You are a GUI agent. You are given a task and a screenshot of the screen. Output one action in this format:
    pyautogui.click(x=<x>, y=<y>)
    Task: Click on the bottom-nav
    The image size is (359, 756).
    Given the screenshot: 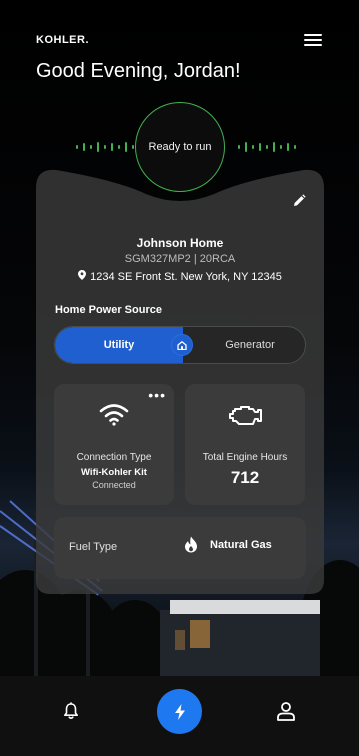 What is the action you would take?
    pyautogui.click(x=179, y=716)
    